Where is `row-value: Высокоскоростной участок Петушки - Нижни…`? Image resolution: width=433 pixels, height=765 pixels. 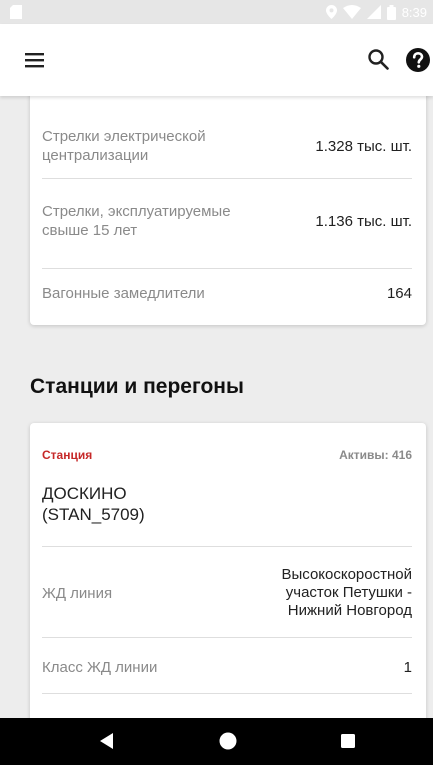
row-value: Высокоскоростной участок Петушки - Нижни… is located at coordinates (346, 592).